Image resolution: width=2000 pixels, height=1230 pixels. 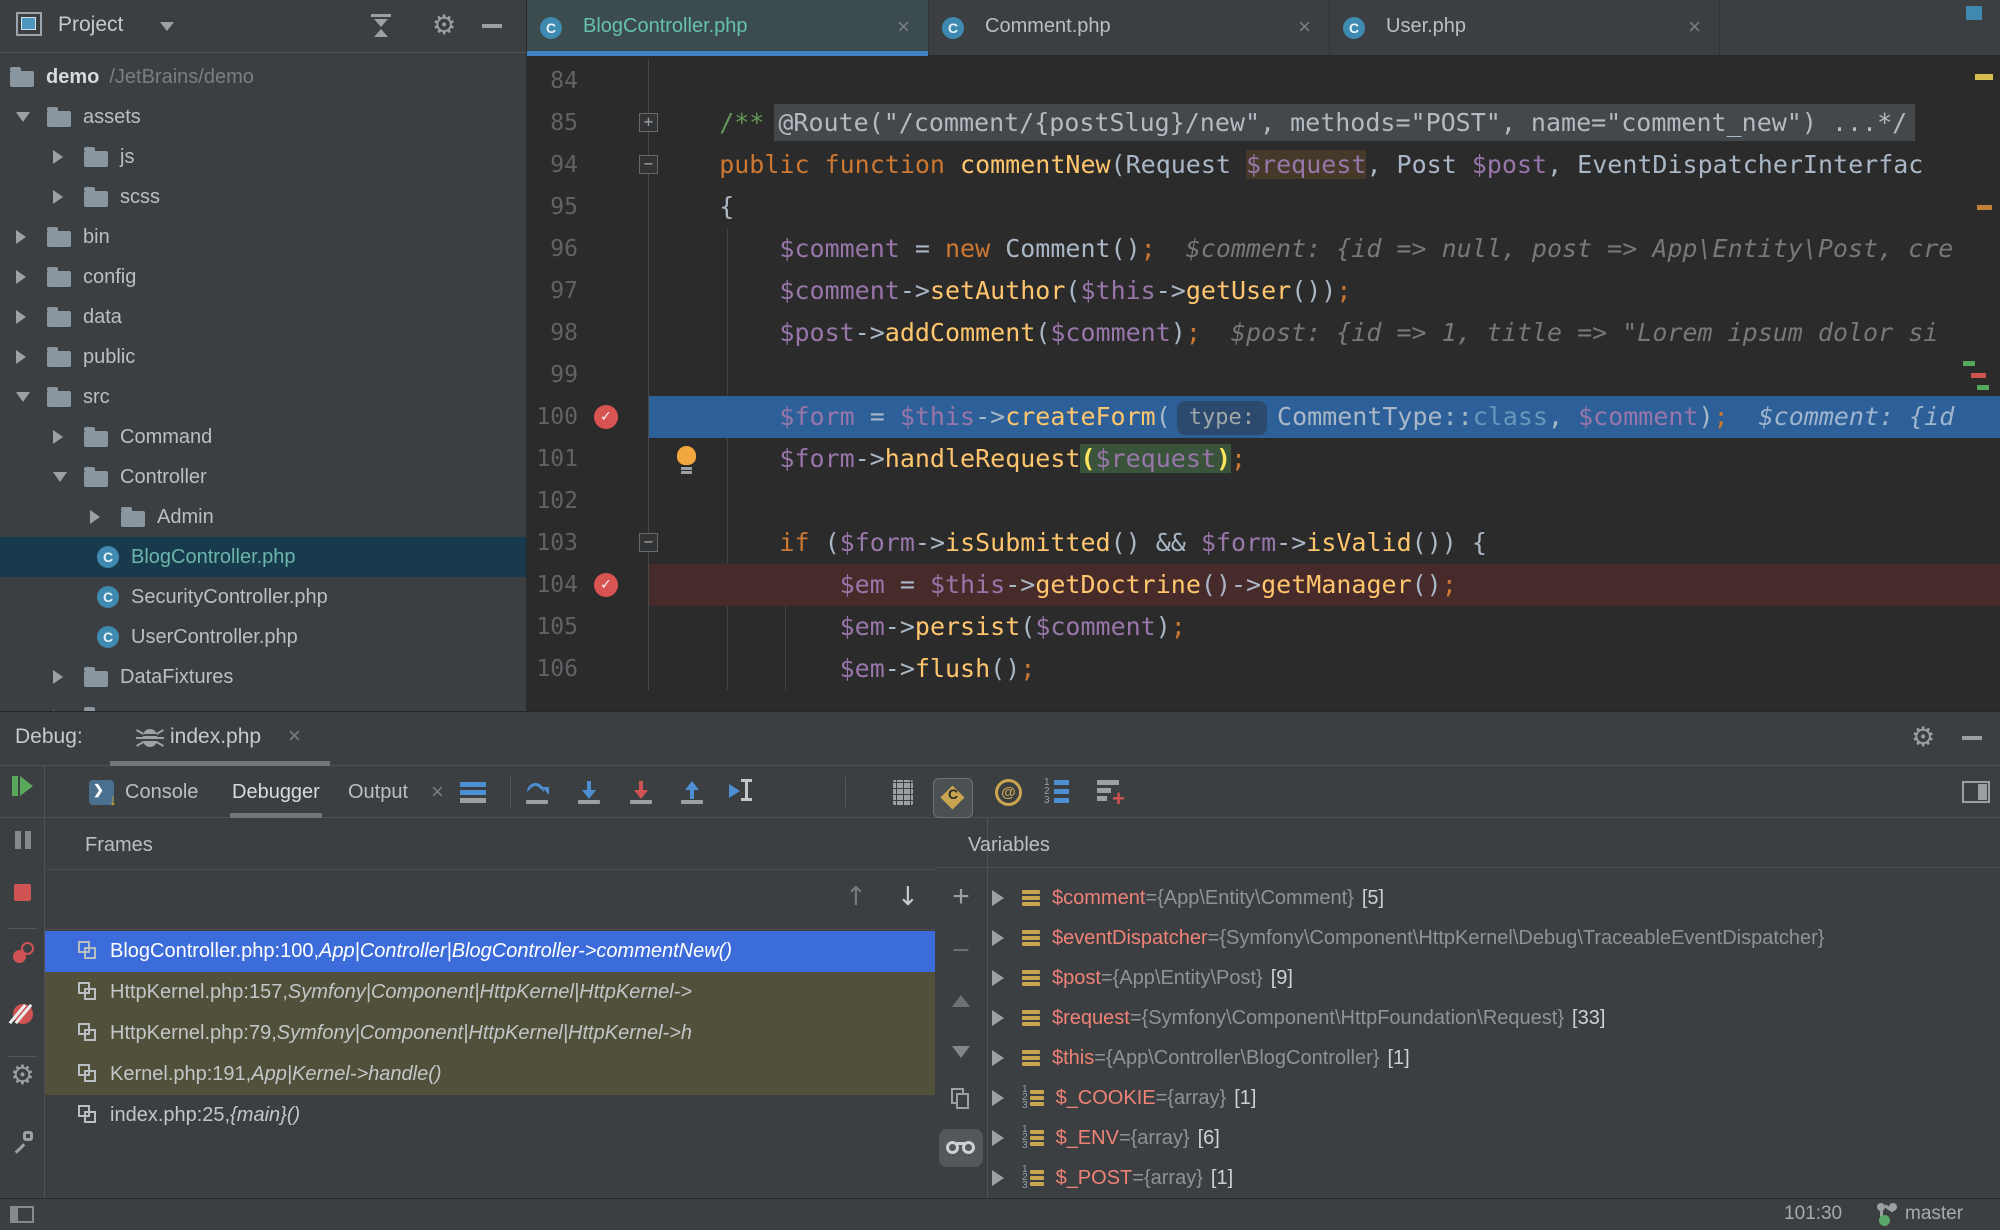 I want to click on scrollbar-mark-yellow, so click(x=1984, y=77).